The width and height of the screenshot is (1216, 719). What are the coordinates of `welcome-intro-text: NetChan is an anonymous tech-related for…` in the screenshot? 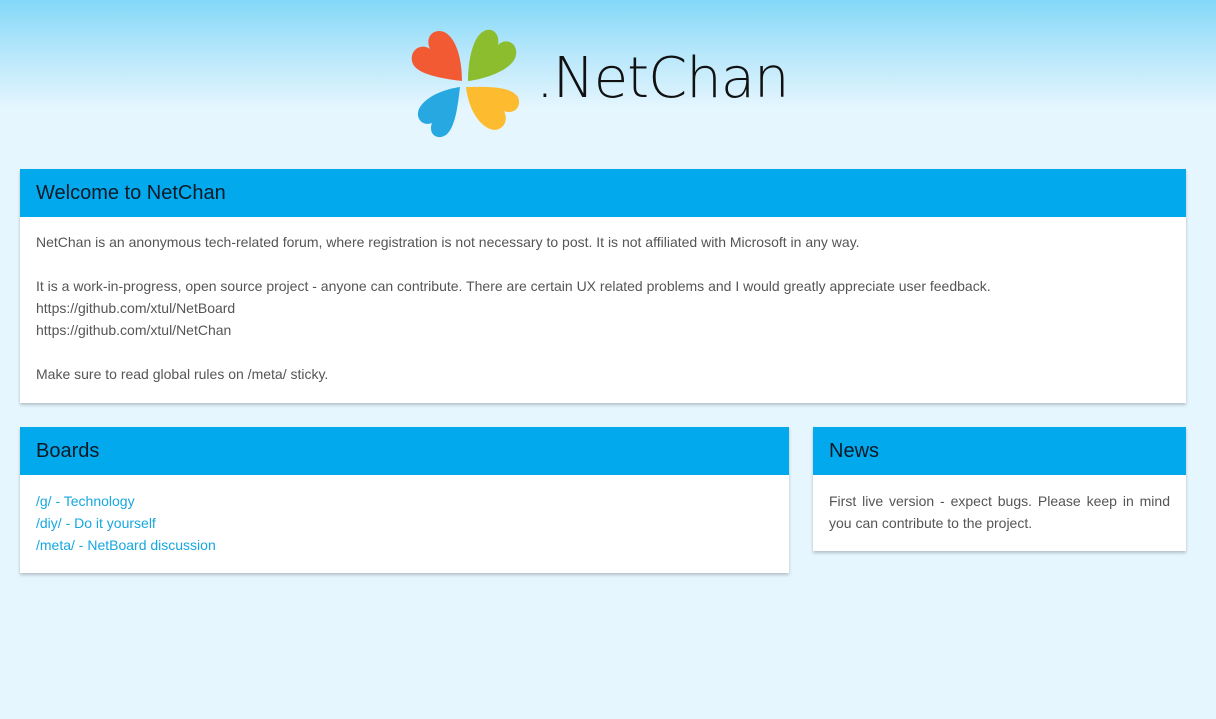 It's located at (448, 242).